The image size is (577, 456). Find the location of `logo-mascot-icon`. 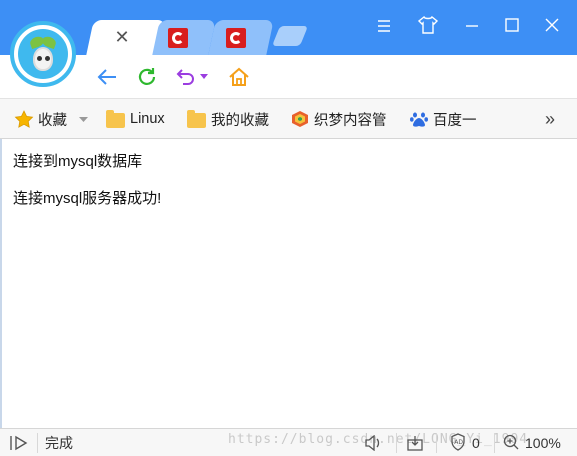

logo-mascot-icon is located at coordinates (43, 54).